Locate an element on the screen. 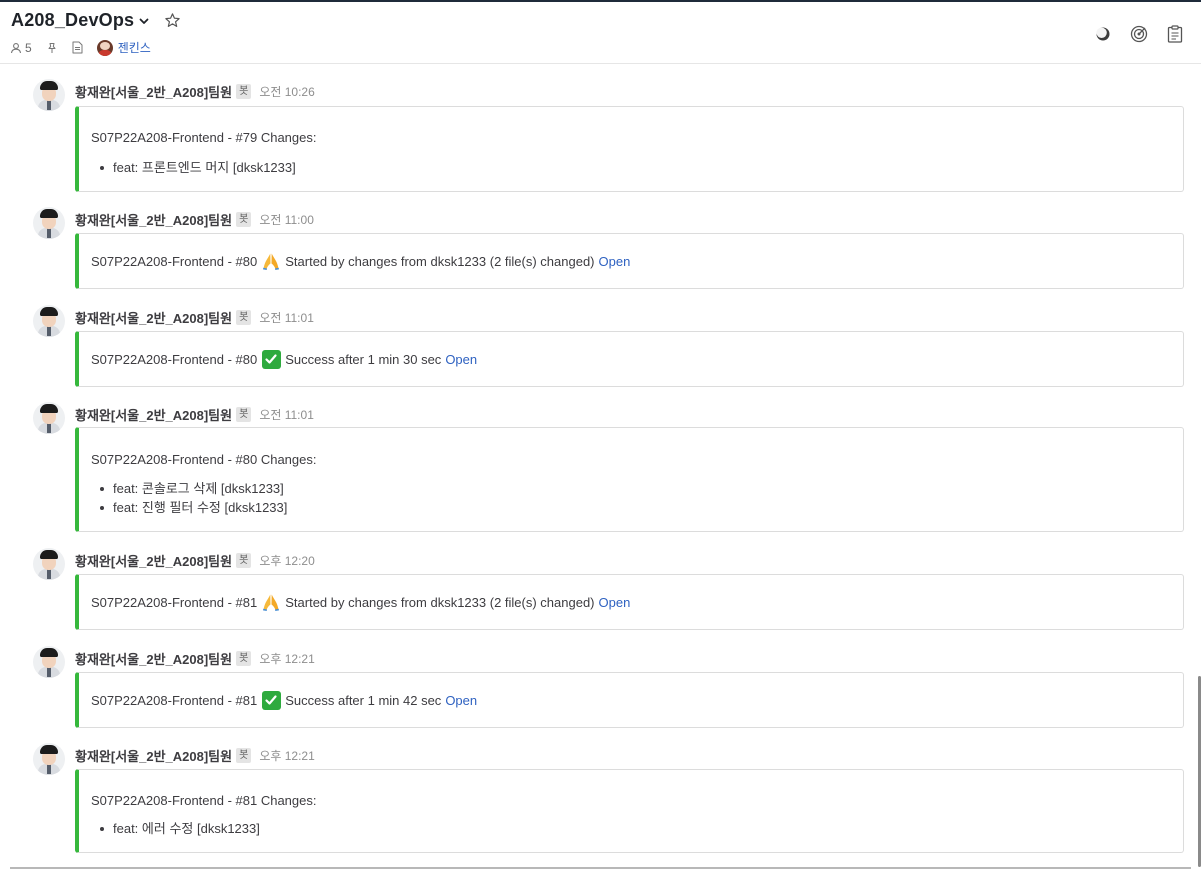 The height and width of the screenshot is (870, 1201). post-header: 황재완[서울_2반_A208]팀원 봇 오전 11:00 is located at coordinates (194, 219).